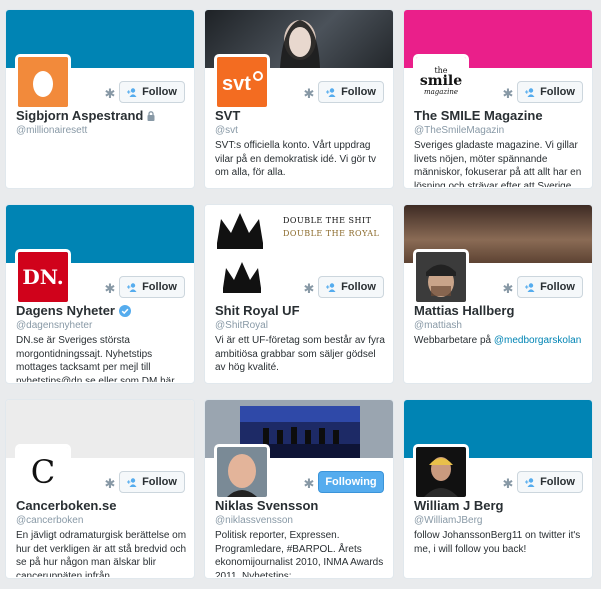  Describe the element at coordinates (66, 505) in the screenshot. I see `display-name: Cancerboken.se` at that location.